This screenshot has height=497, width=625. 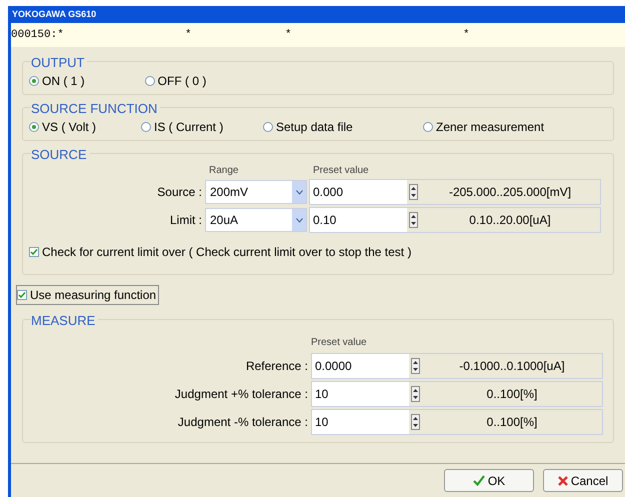 What do you see at coordinates (256, 192) in the screenshot?
I see `range-dropdown: 200mV` at bounding box center [256, 192].